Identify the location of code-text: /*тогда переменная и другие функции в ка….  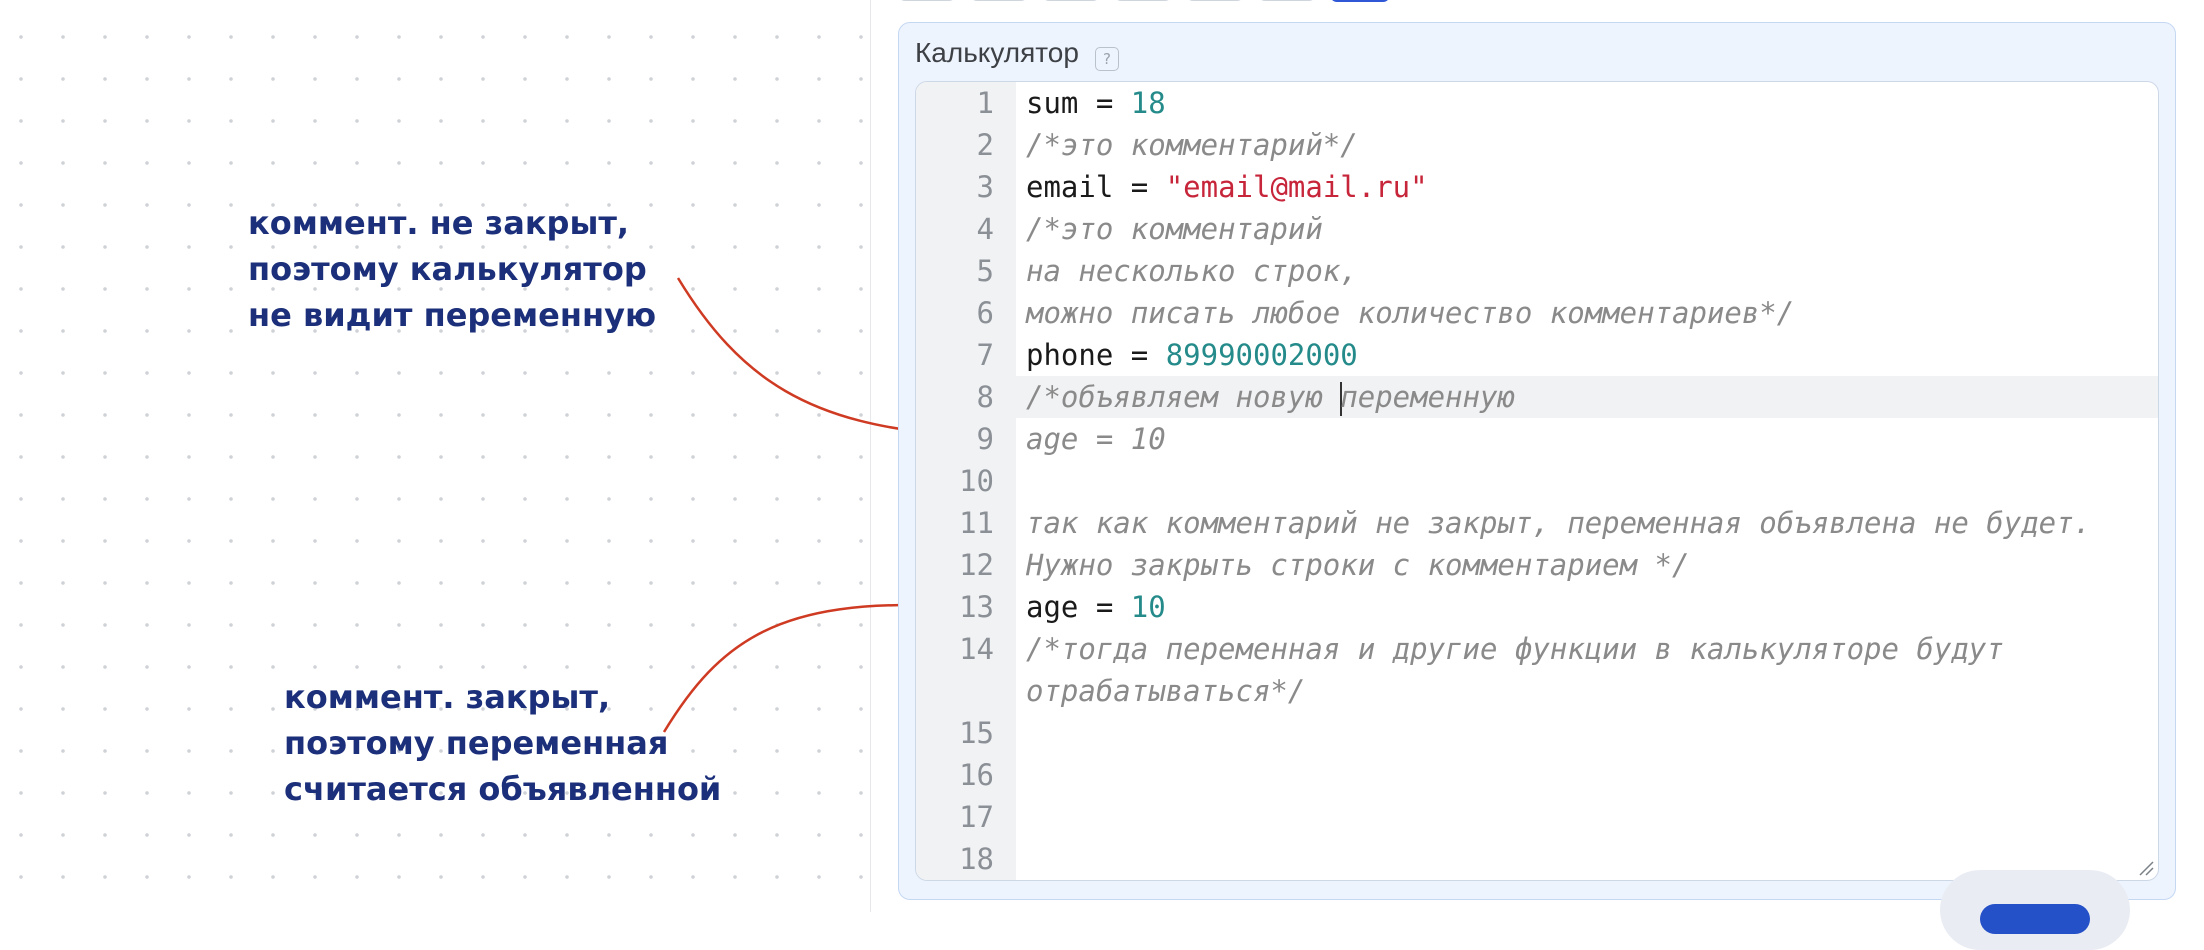
(1515, 649).